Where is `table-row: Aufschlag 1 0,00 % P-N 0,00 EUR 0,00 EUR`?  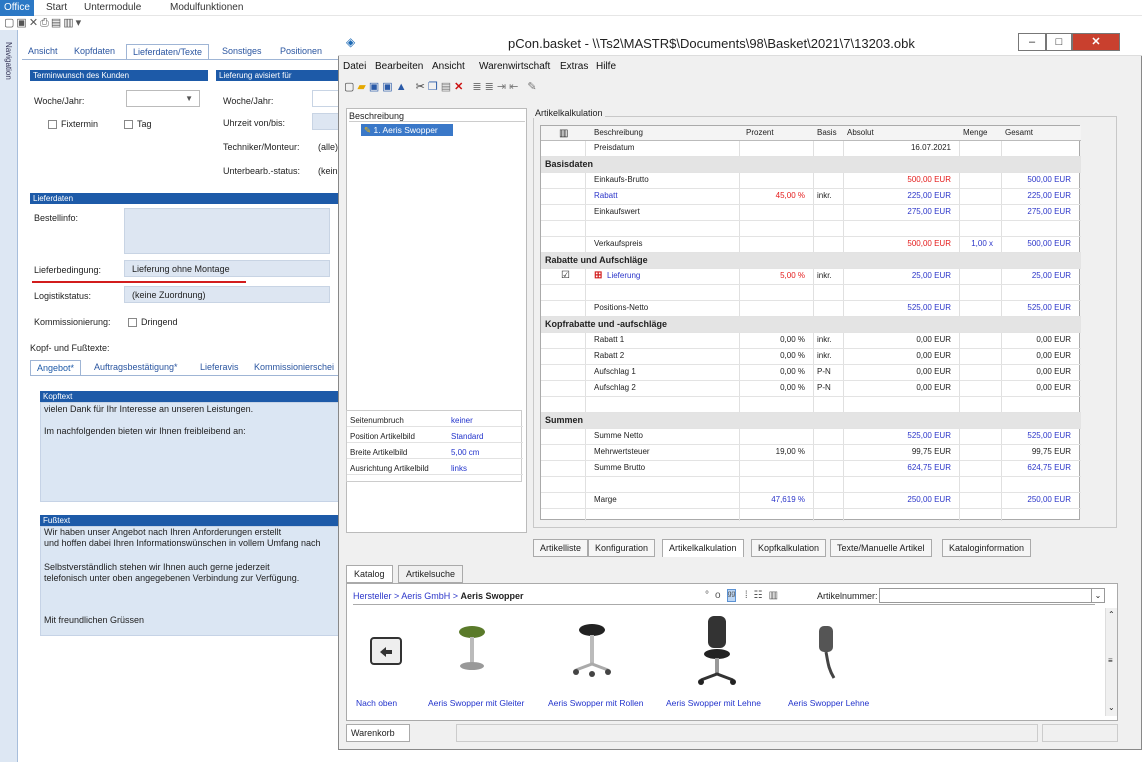 table-row: Aufschlag 1 0,00 % P-N 0,00 EUR 0,00 EUR is located at coordinates (811, 373).